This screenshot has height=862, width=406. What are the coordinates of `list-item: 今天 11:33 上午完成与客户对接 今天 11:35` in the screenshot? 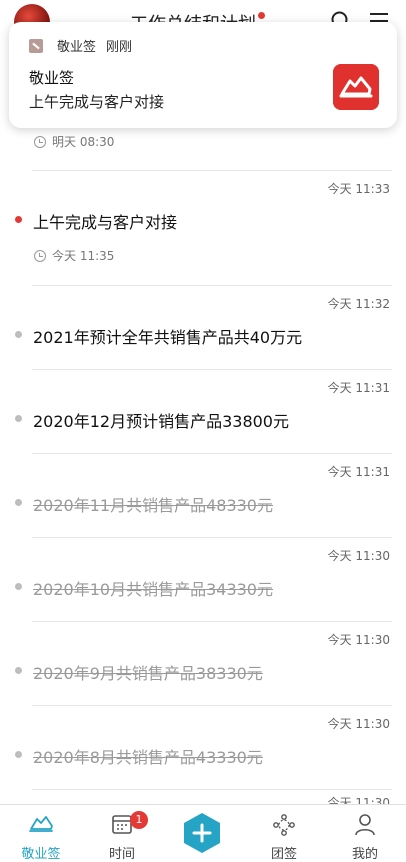 It's located at (203, 228).